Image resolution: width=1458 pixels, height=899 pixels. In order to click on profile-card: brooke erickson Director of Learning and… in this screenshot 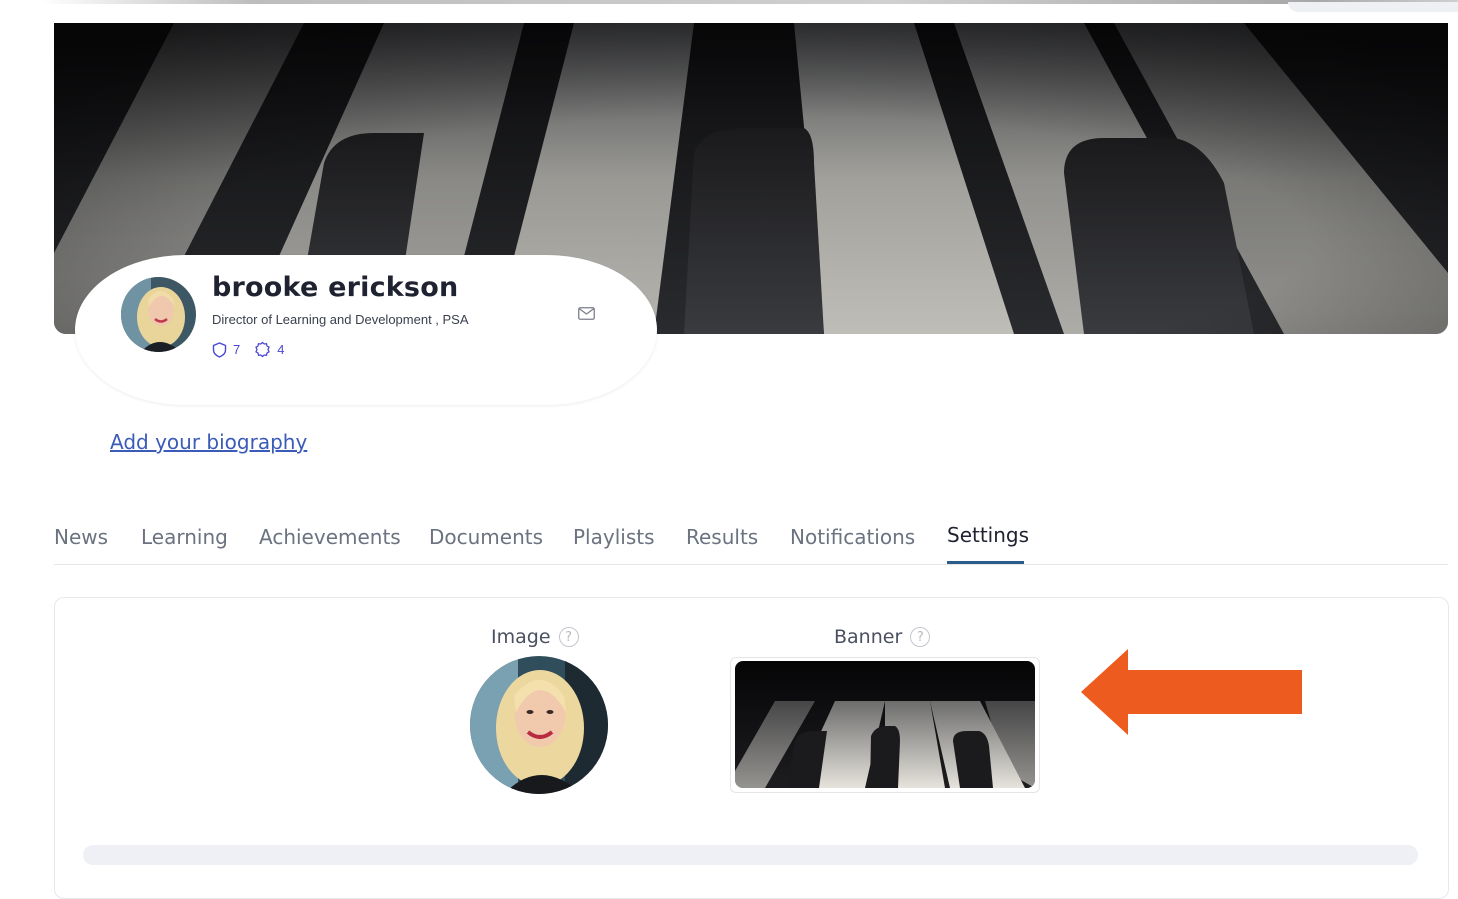, I will do `click(366, 330)`.